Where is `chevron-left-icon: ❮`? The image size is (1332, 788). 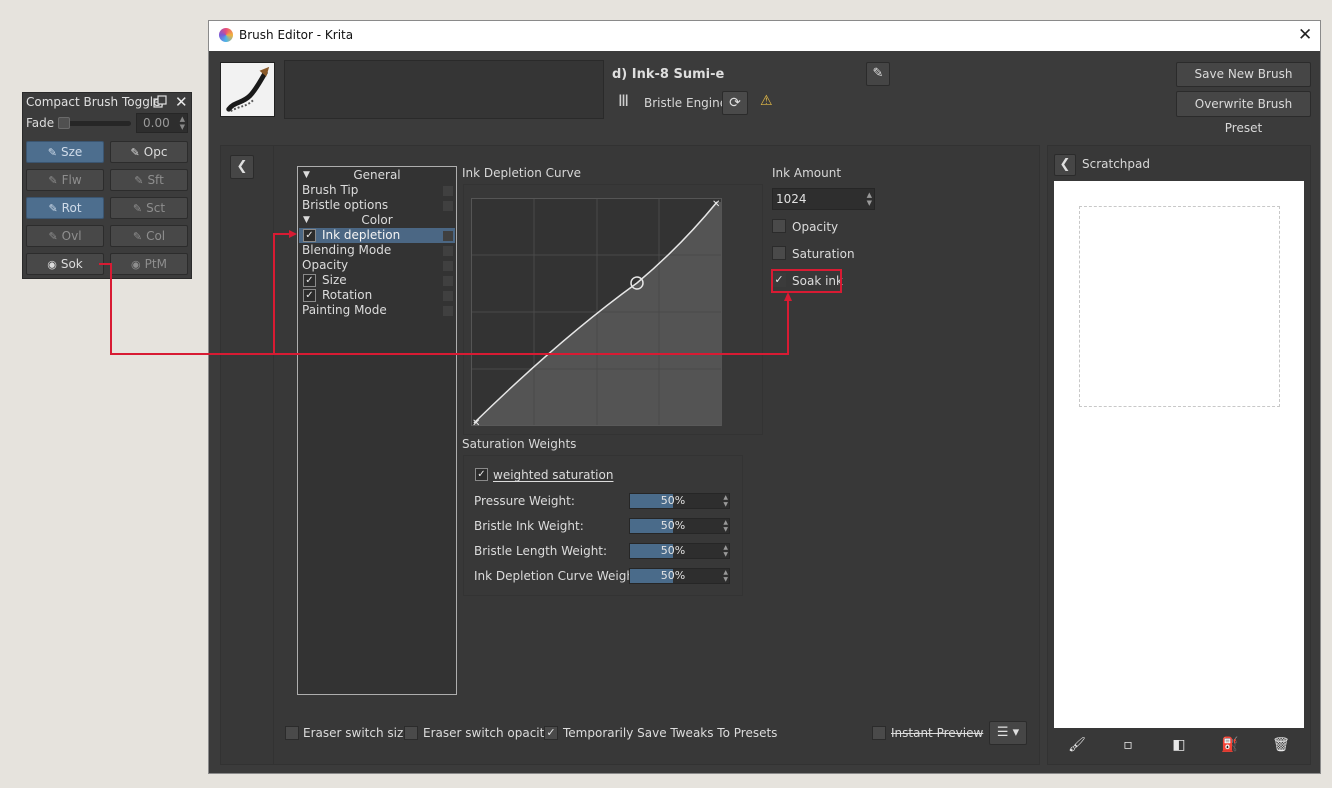
chevron-left-icon: ❮ is located at coordinates (242, 166).